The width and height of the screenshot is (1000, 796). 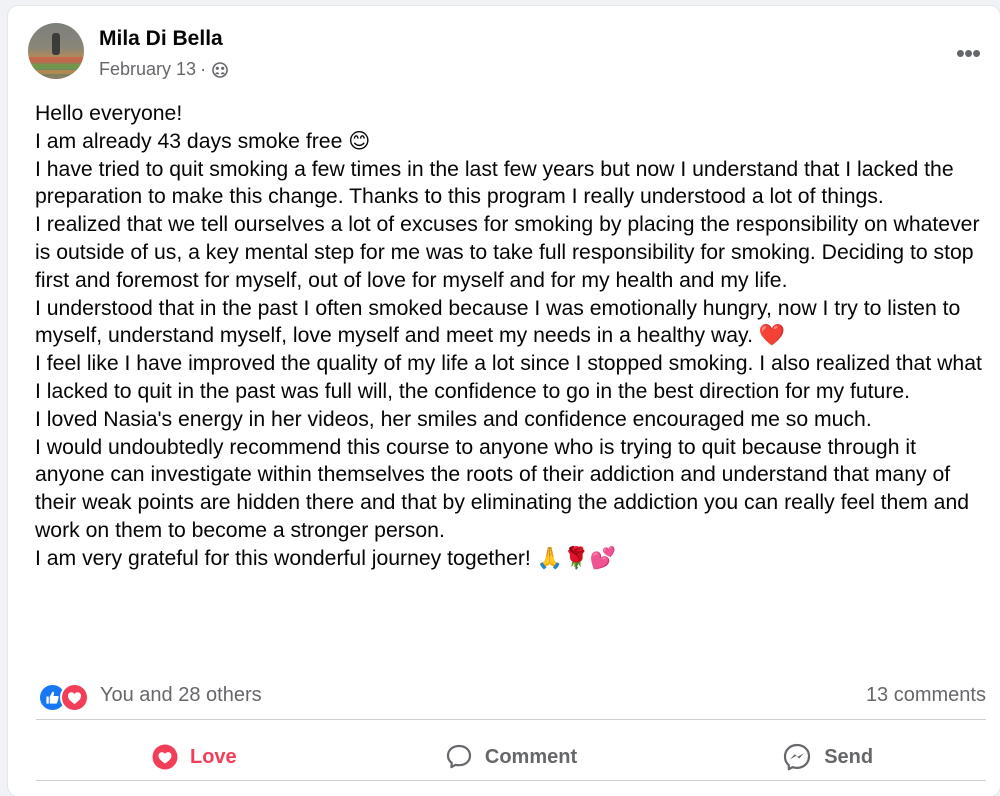 I want to click on post-header: Mila Di Bella February 13 · •••, so click(x=508, y=55).